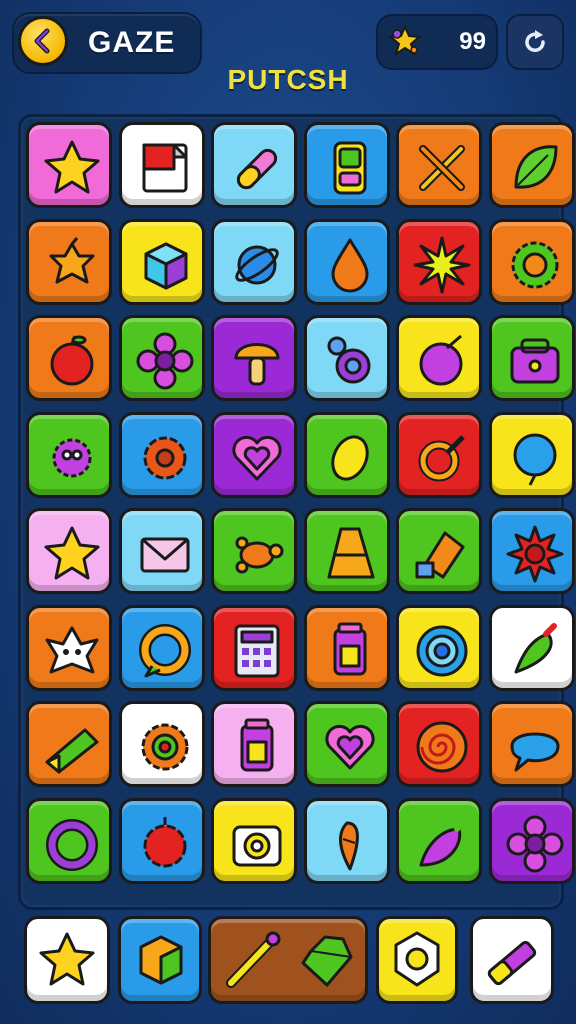 This screenshot has width=576, height=1024. Describe the element at coordinates (259, 555) in the screenshot. I see `turtle-icon` at that location.